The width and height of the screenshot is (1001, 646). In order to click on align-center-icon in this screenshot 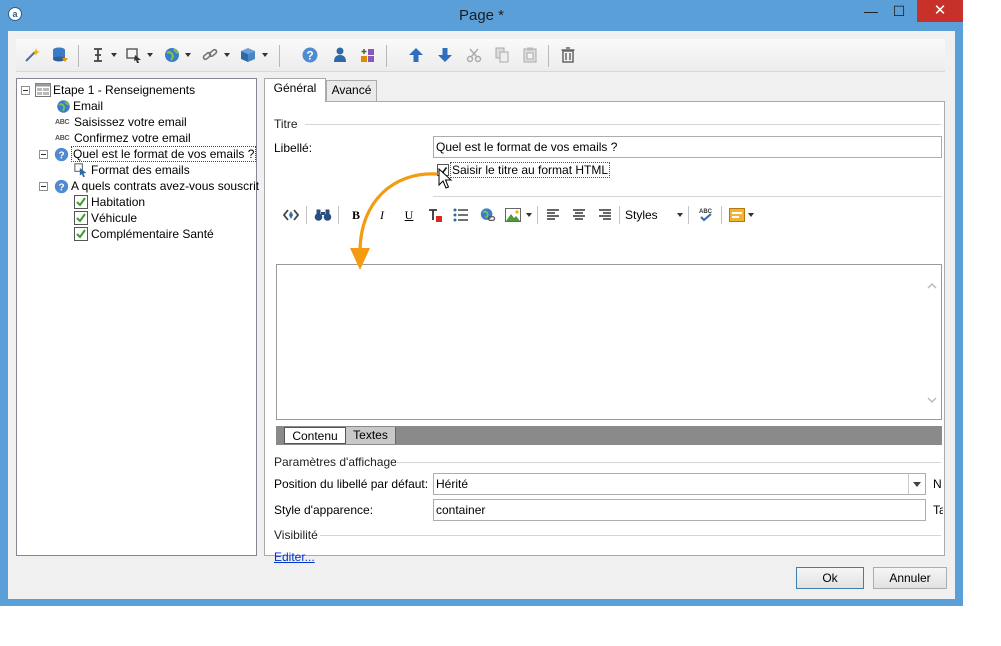, I will do `click(579, 215)`.